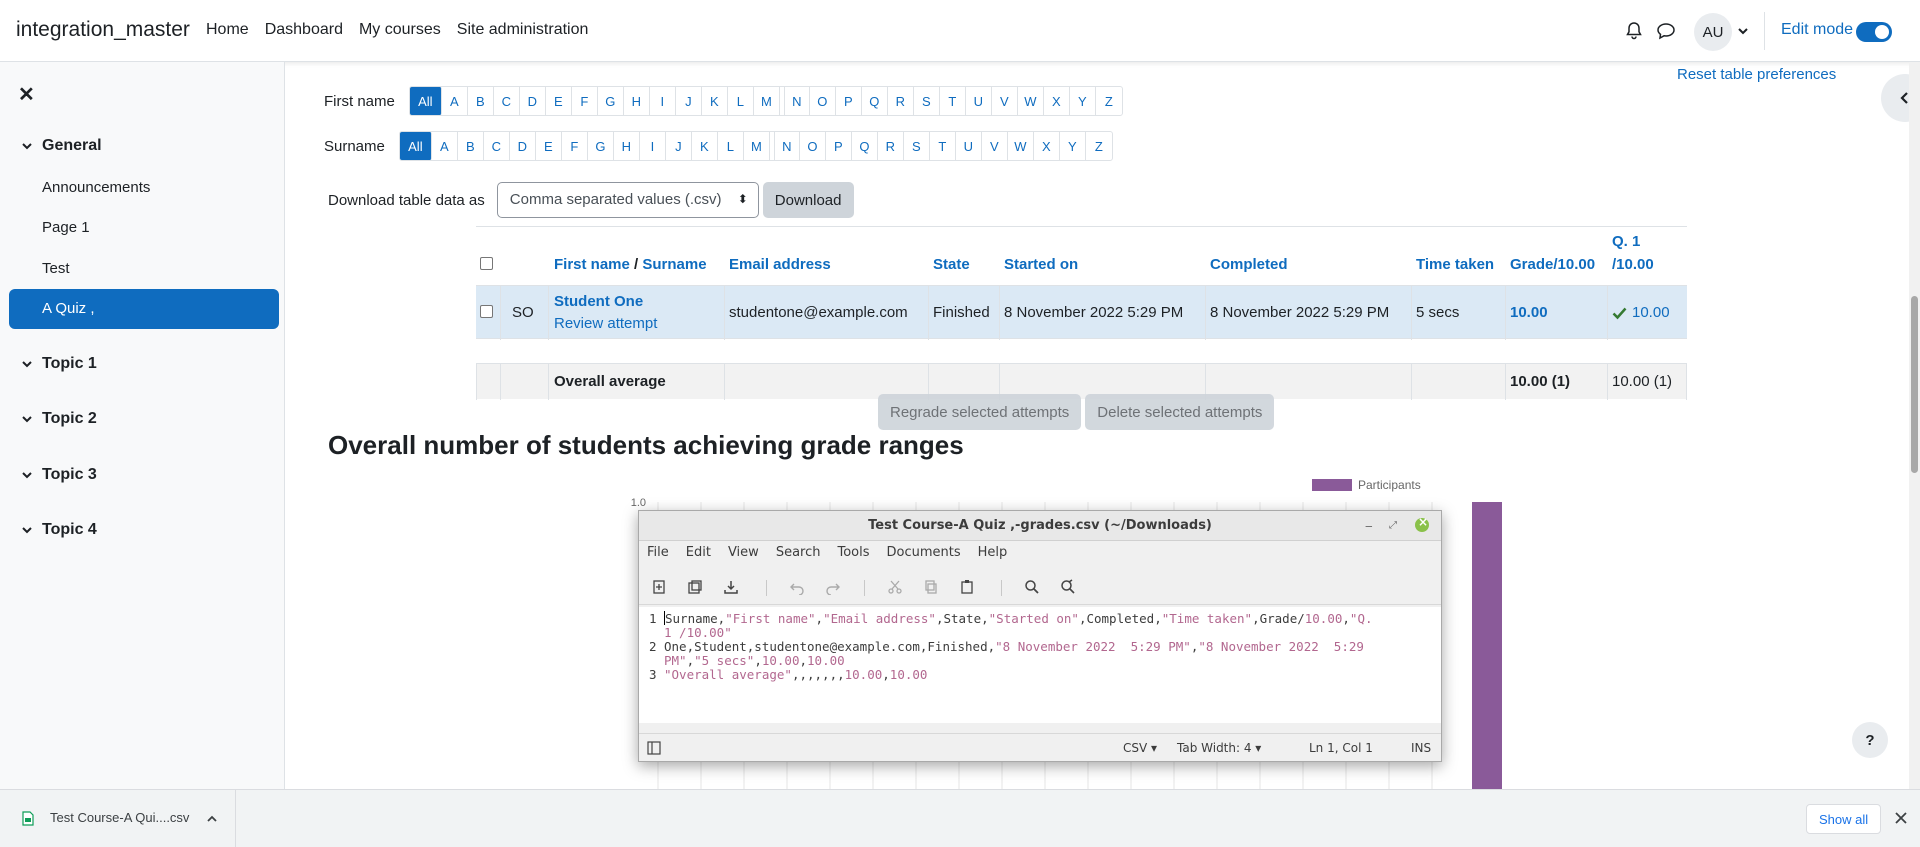  What do you see at coordinates (797, 587) in the screenshot?
I see `undo-icon` at bounding box center [797, 587].